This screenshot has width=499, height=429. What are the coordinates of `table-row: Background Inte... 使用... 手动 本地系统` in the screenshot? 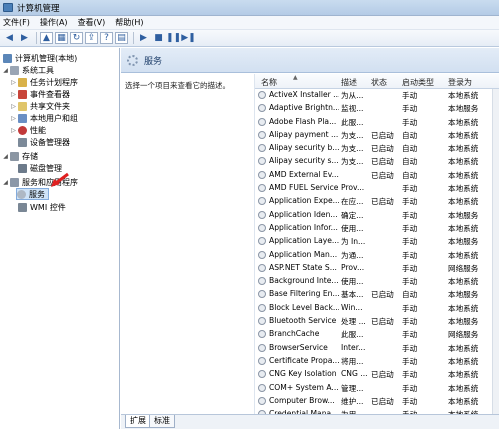 It's located at (377, 281).